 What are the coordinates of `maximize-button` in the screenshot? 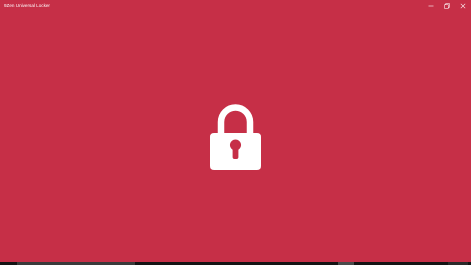 It's located at (447, 5).